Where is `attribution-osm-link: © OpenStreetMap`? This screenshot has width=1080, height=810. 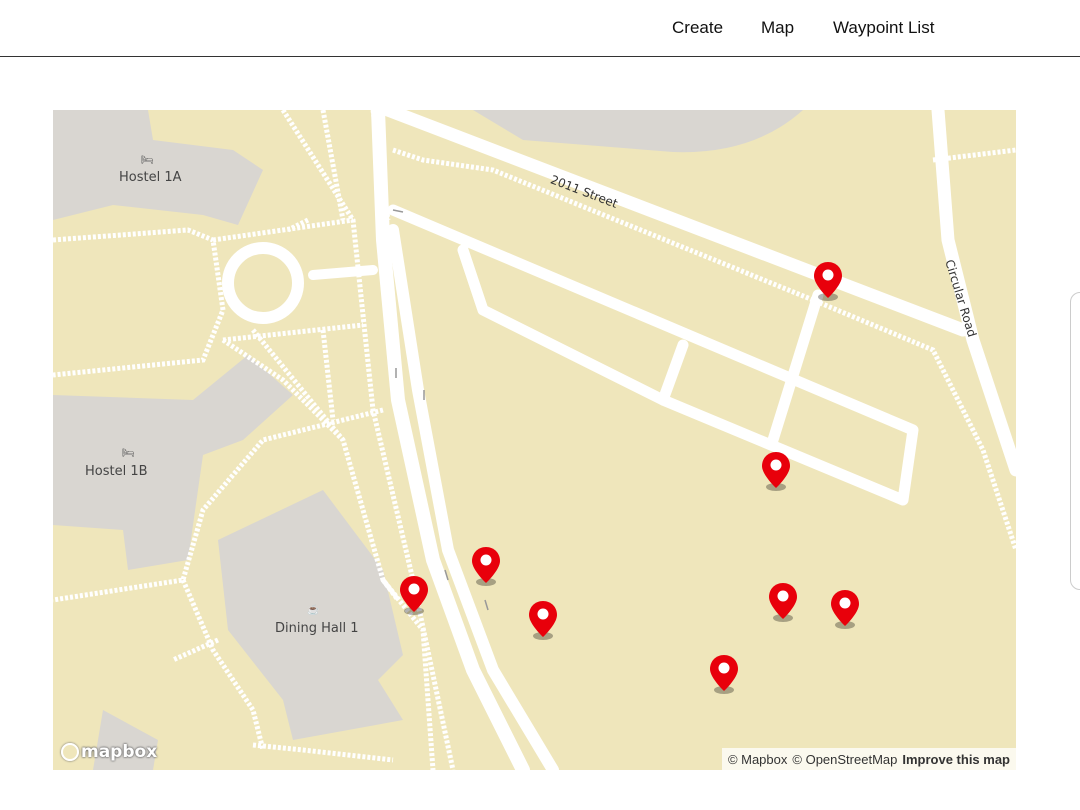
attribution-osm-link: © OpenStreetMap is located at coordinates (844, 759).